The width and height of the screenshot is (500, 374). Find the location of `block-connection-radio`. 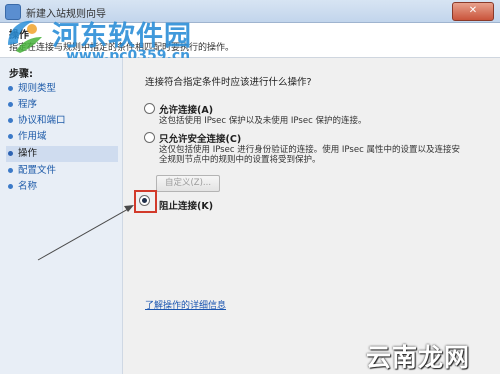

block-connection-radio is located at coordinates (144, 200).